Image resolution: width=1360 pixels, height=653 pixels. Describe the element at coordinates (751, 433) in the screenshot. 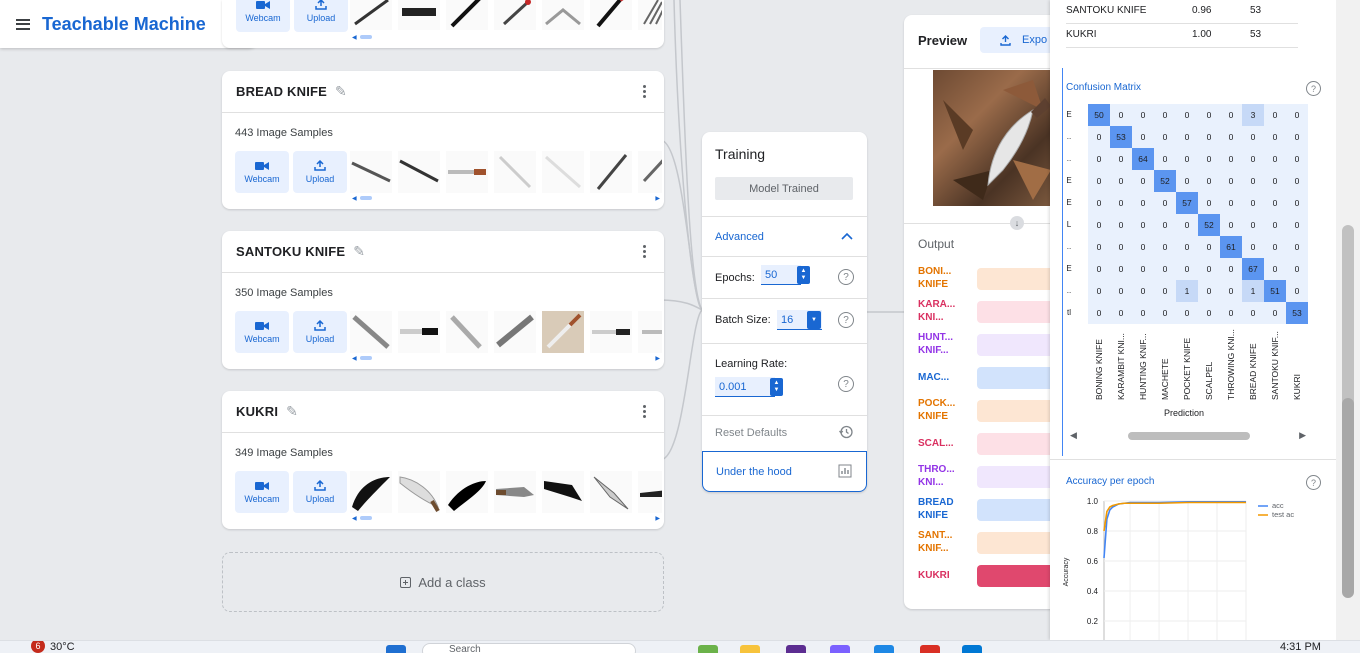

I see `reset-defaults-button: Reset Defaults` at that location.